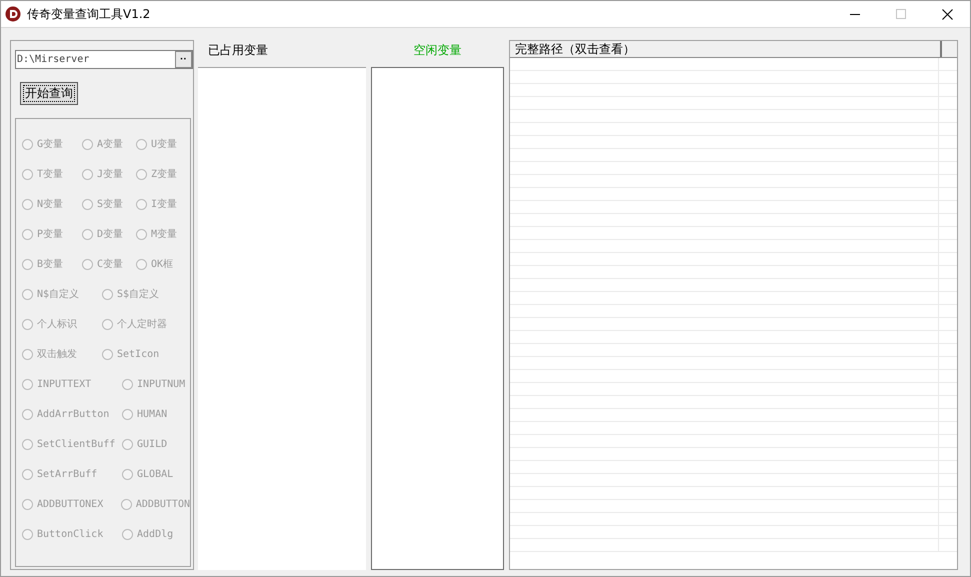  Describe the element at coordinates (67, 474) in the screenshot. I see `radio-label: SetArrBuff` at that location.